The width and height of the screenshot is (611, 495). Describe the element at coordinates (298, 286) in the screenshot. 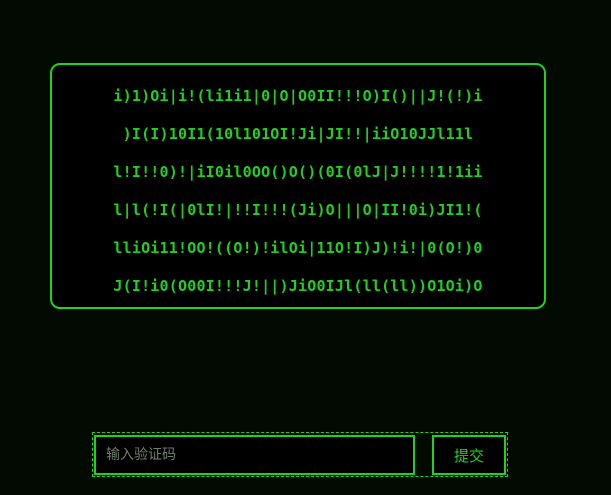

I see `captcha-line-6: J(I!i0(O00I!!!J!||)JiO0IJl(ll(ll))O1Oi)O` at that location.